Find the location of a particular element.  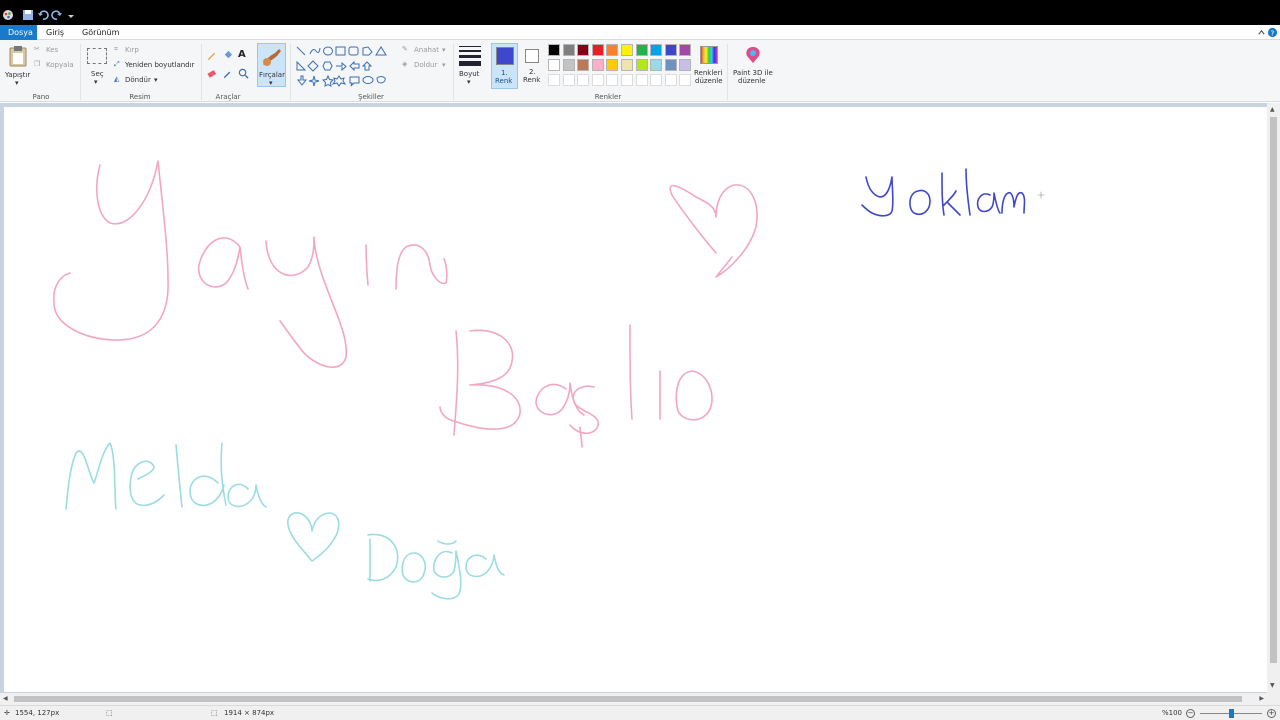

zoom-in-button: + is located at coordinates (1271, 713).